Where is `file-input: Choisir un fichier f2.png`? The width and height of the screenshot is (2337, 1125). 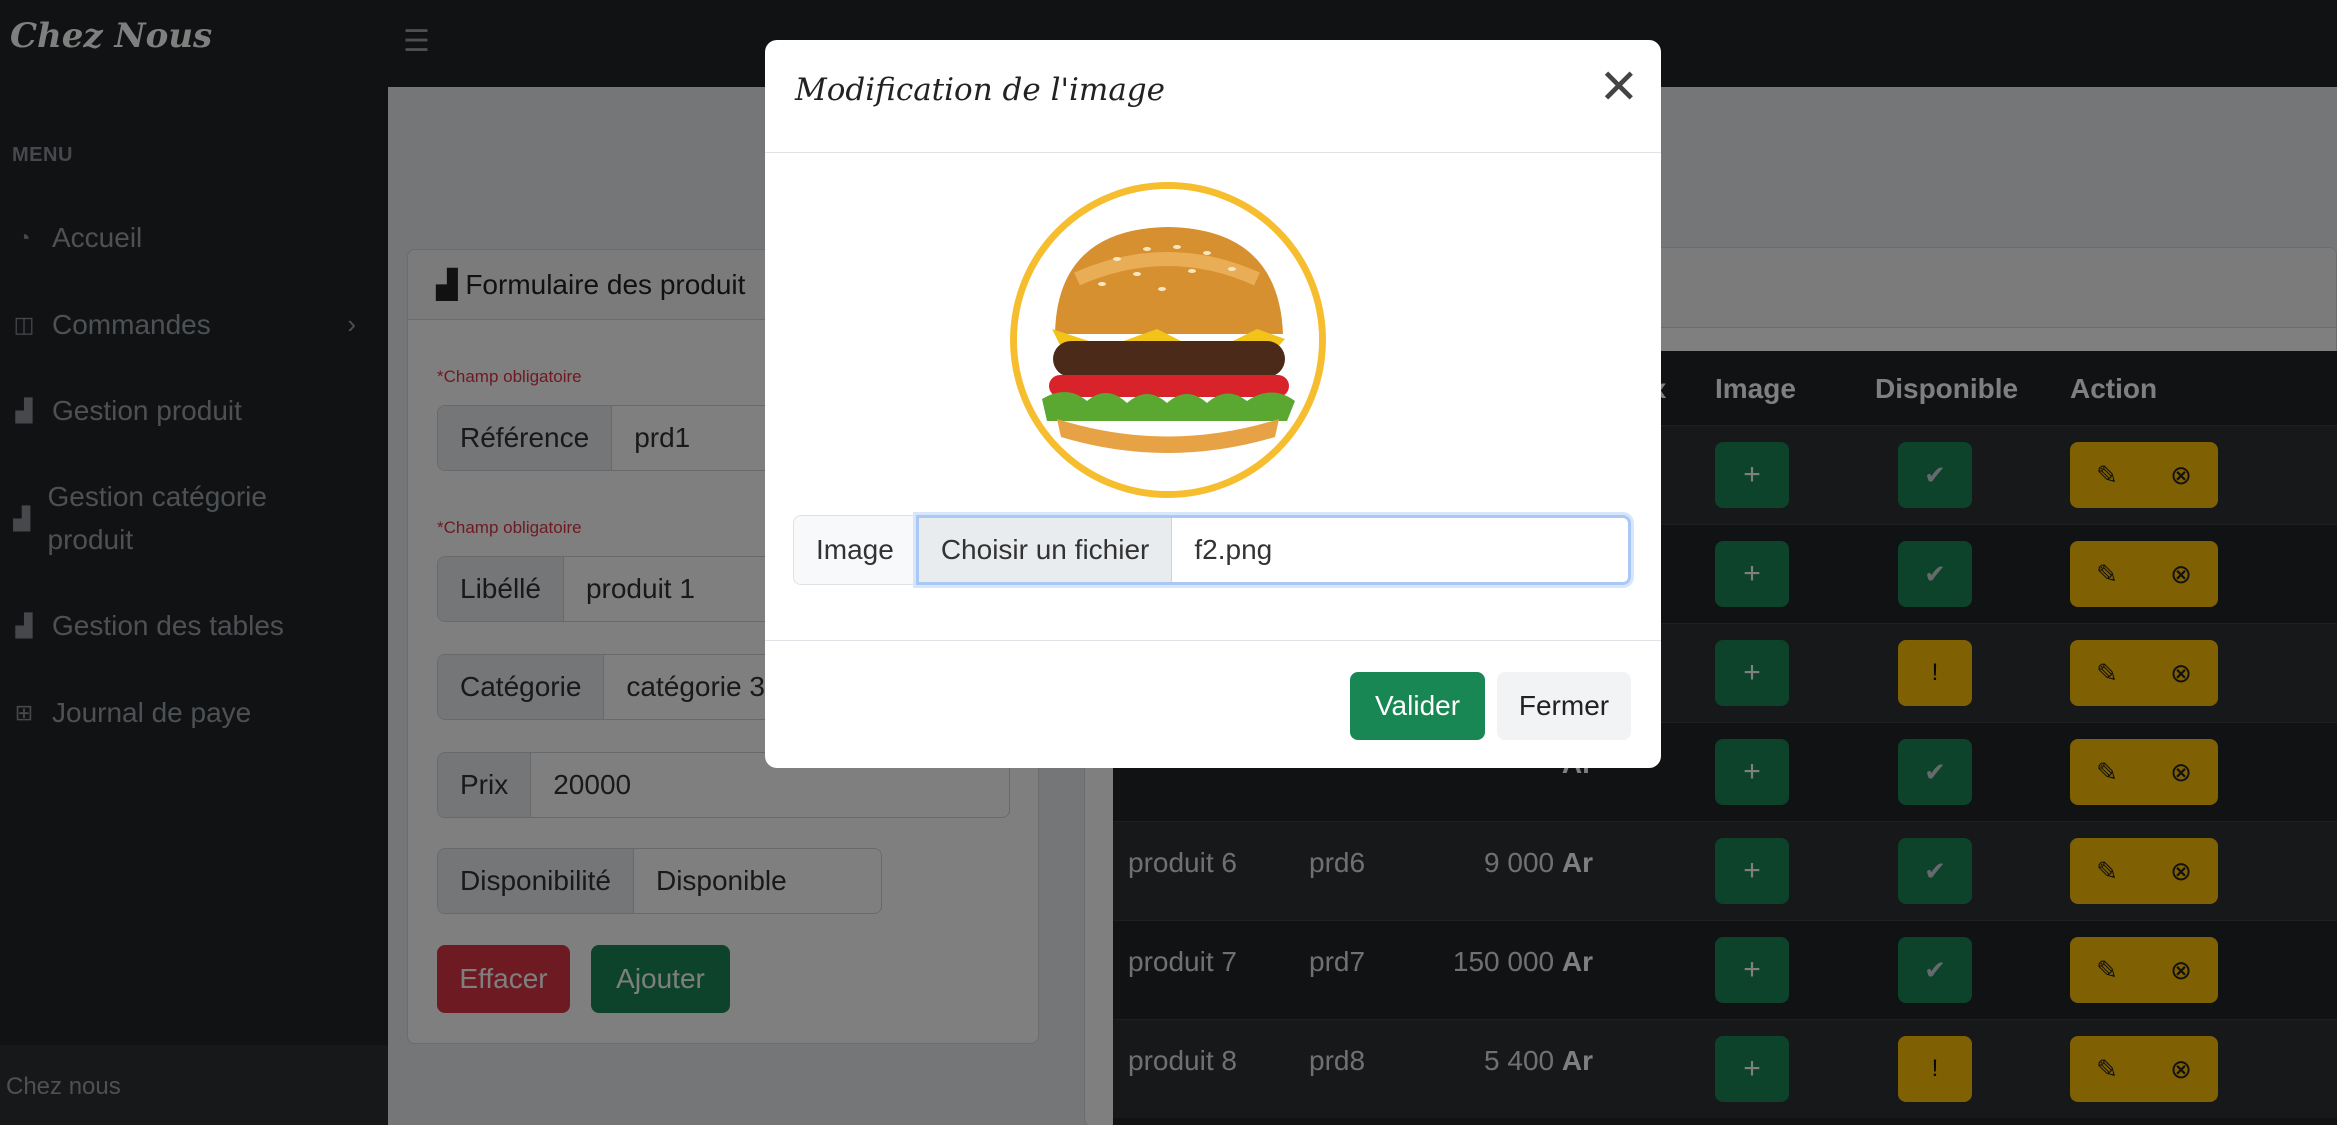
file-input: Choisir un fichier f2.png is located at coordinates (1273, 550).